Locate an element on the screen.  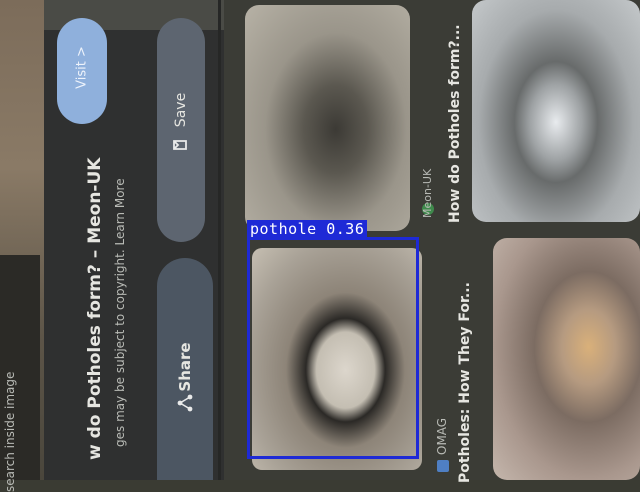
visit-button-label: Visit > is located at coordinates (82, 67).